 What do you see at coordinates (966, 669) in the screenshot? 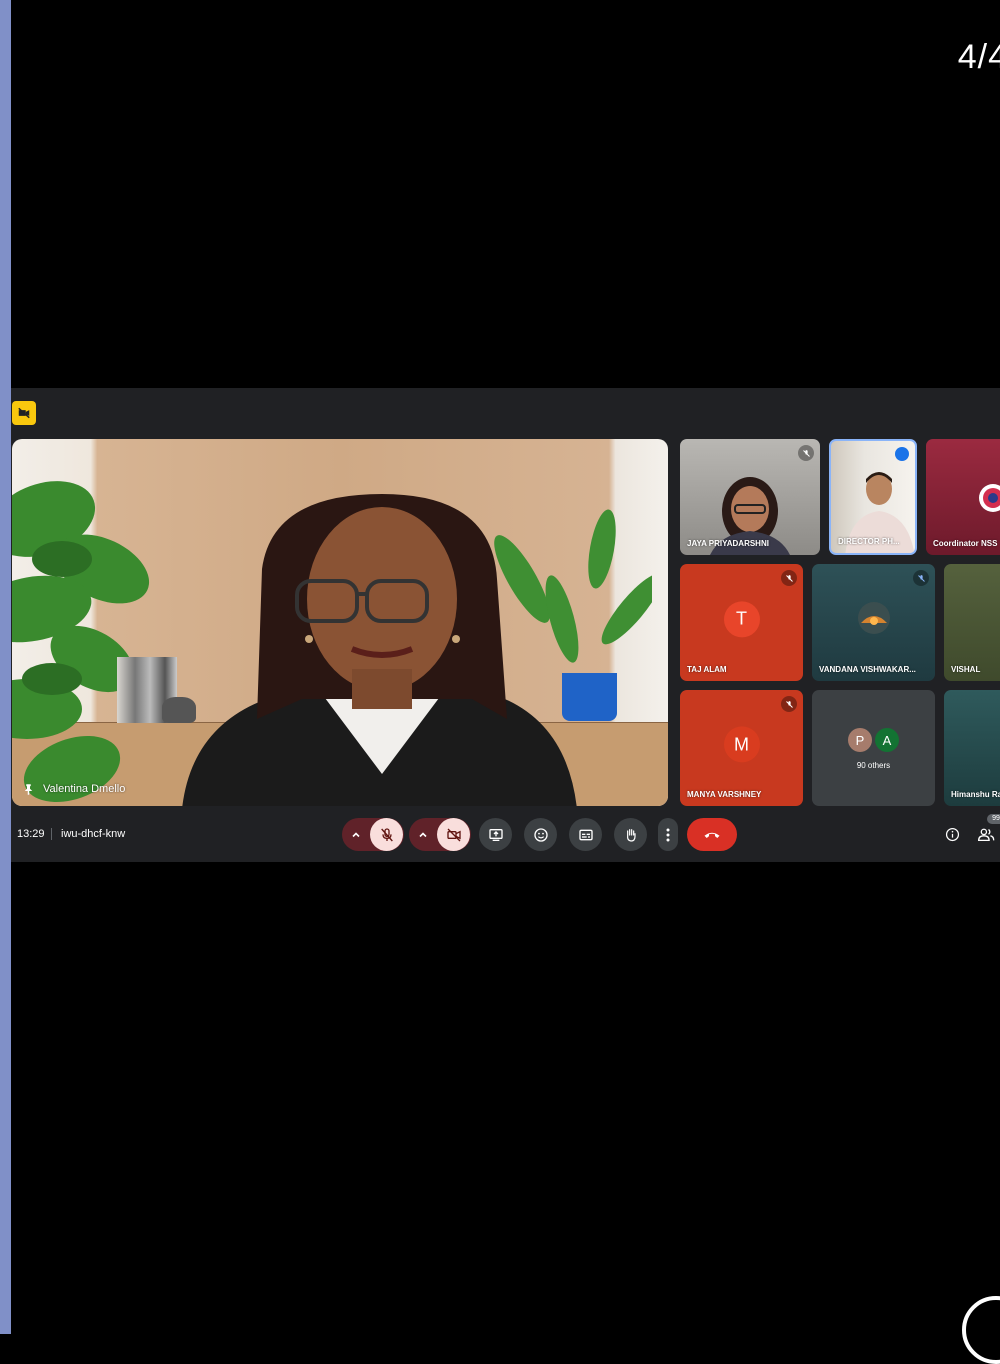
I see `participant-name: VISHAL` at bounding box center [966, 669].